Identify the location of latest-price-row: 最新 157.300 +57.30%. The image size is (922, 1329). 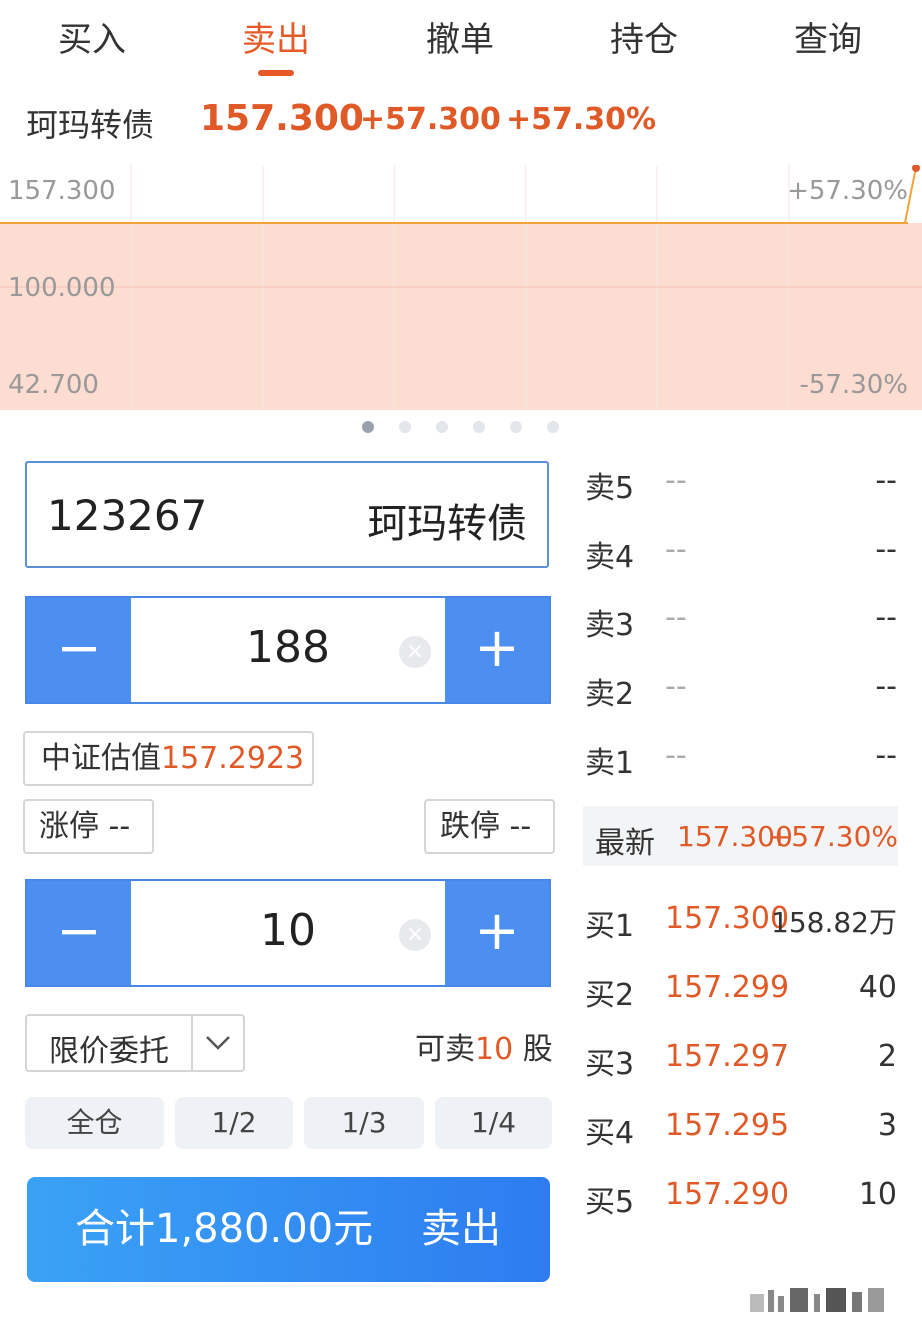
(740, 836).